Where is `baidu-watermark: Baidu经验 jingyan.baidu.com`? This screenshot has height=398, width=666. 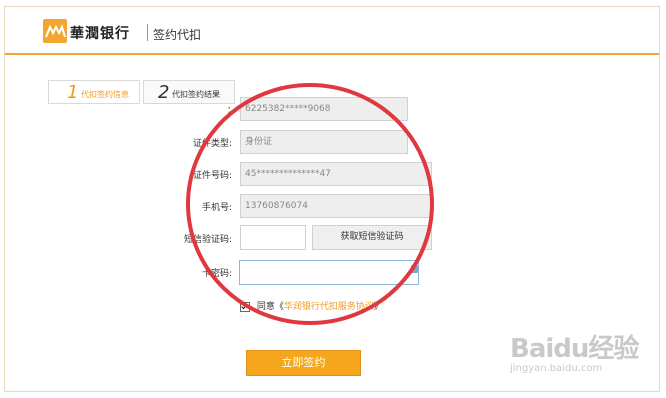 baidu-watermark: Baidu经验 jingyan.baidu.com is located at coordinates (574, 351).